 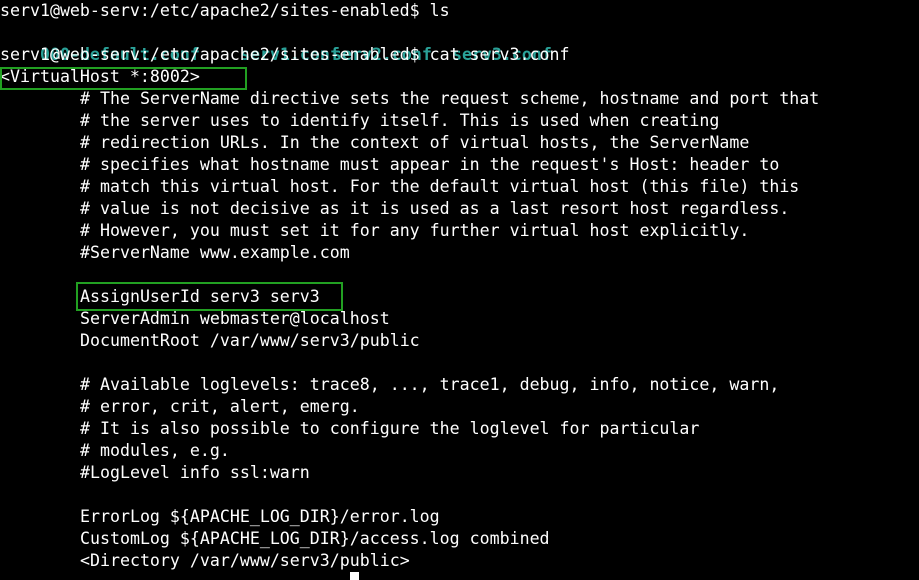 I want to click on loglevel-line: #LogLevel info ssl:warn, so click(x=195, y=472).